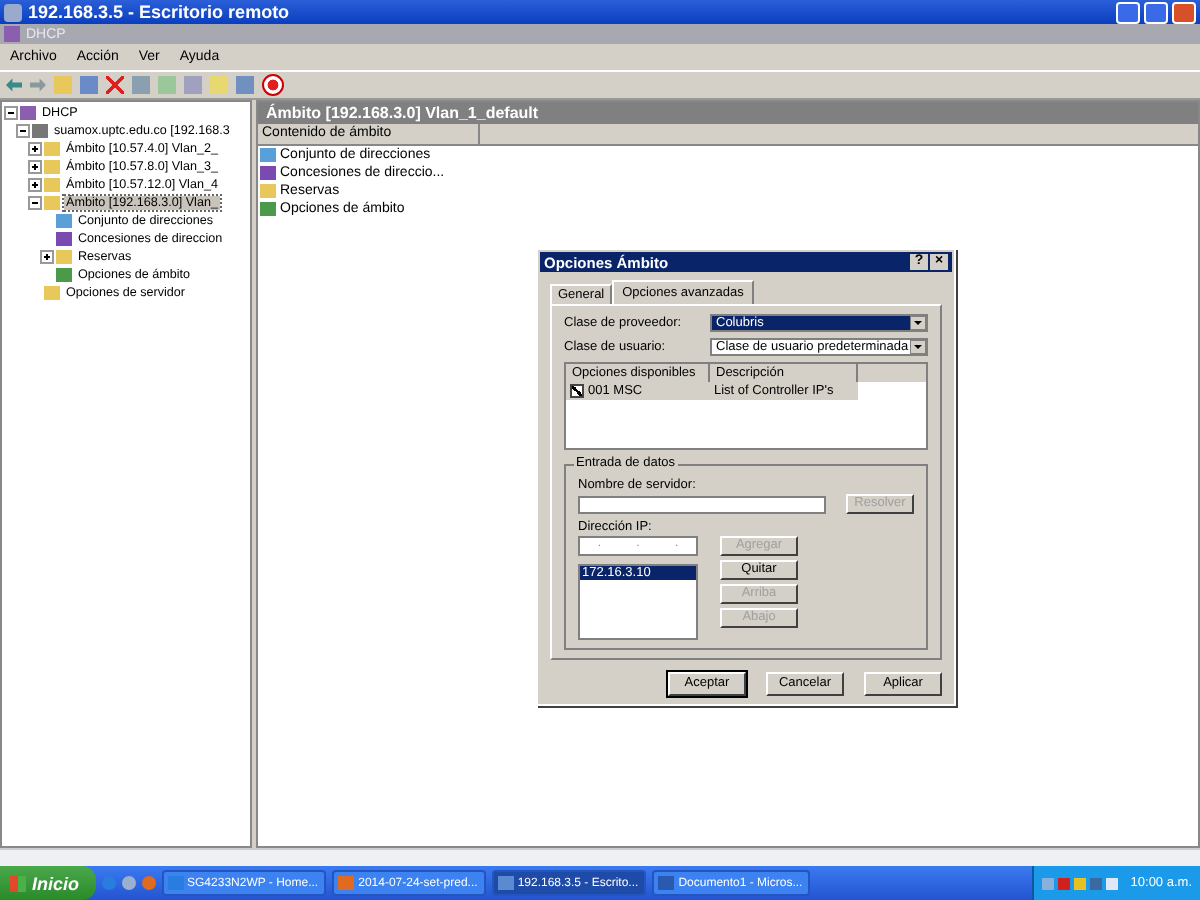 Image resolution: width=1200 pixels, height=900 pixels. I want to click on server-name-field, so click(702, 504).